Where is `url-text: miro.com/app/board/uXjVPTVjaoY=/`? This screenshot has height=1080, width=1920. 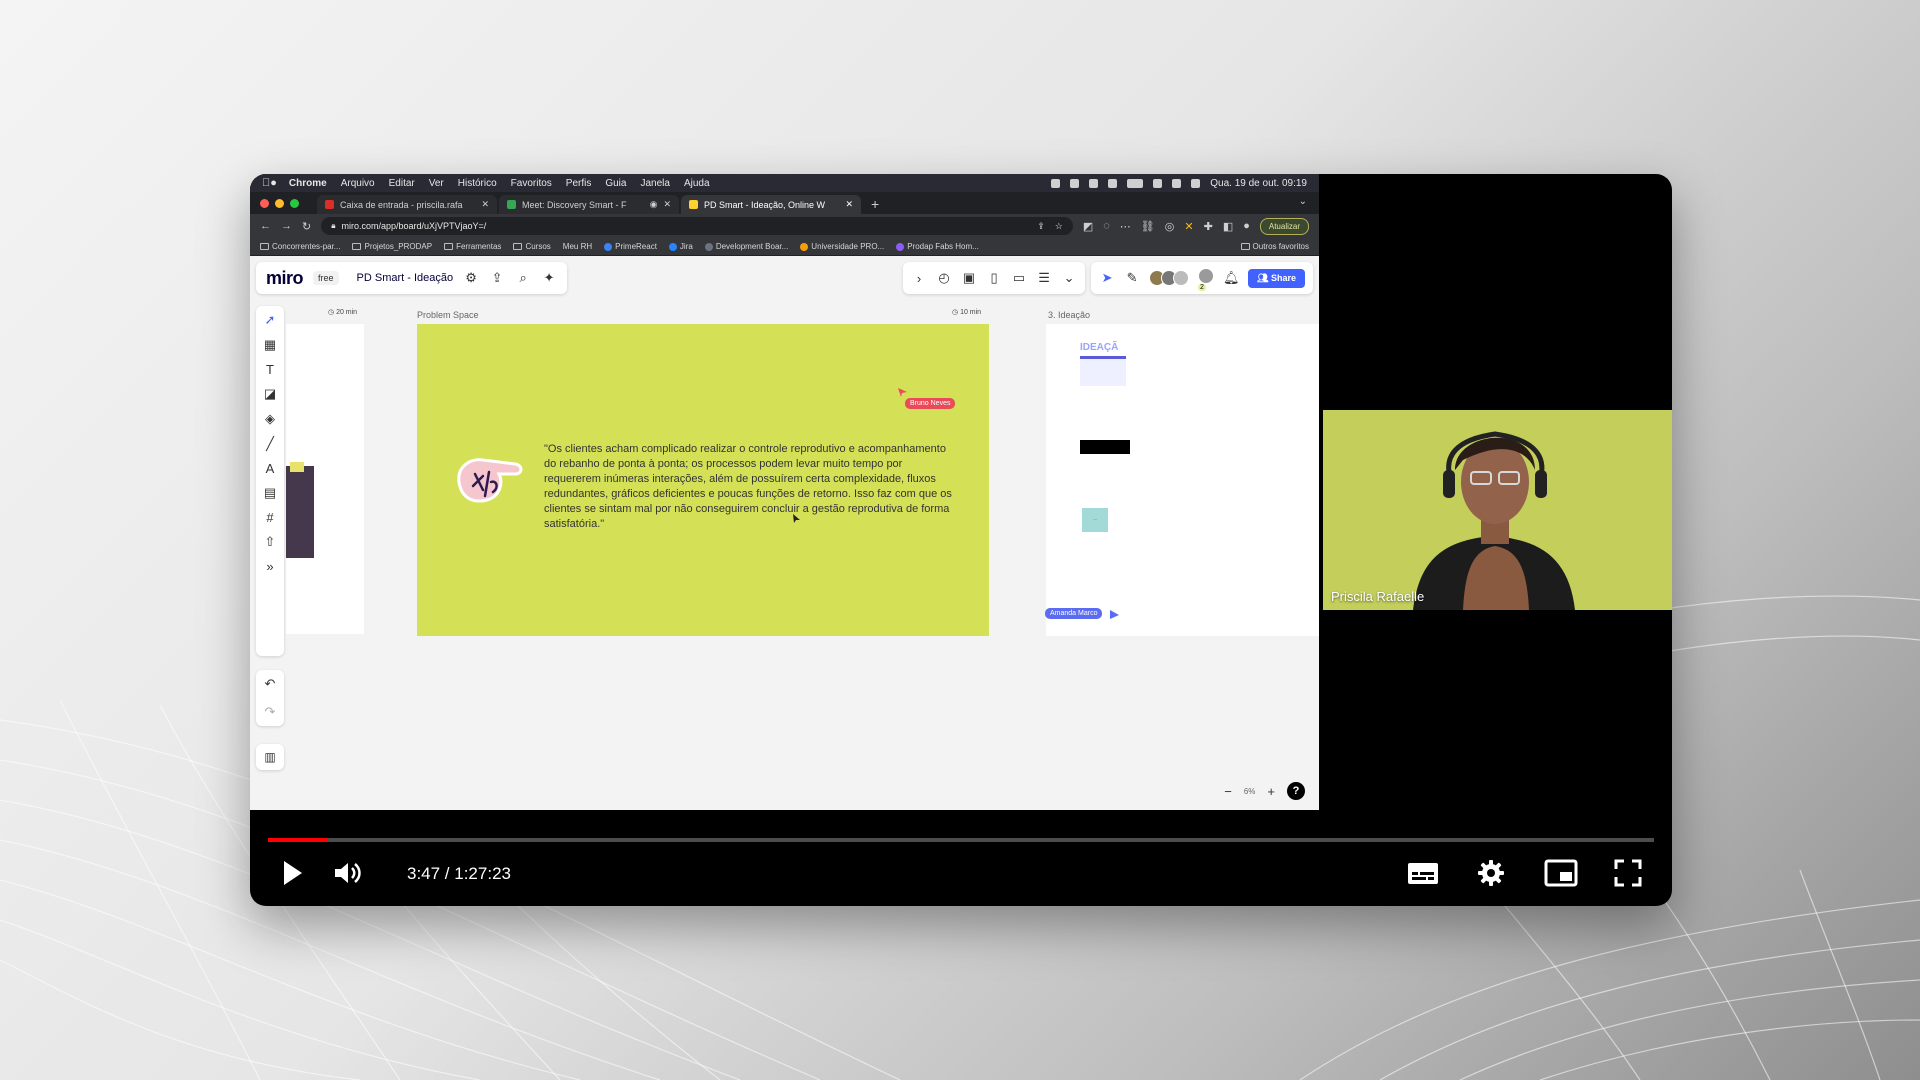
url-text: miro.com/app/board/uXjVPTVjaoY=/ is located at coordinates (414, 226).